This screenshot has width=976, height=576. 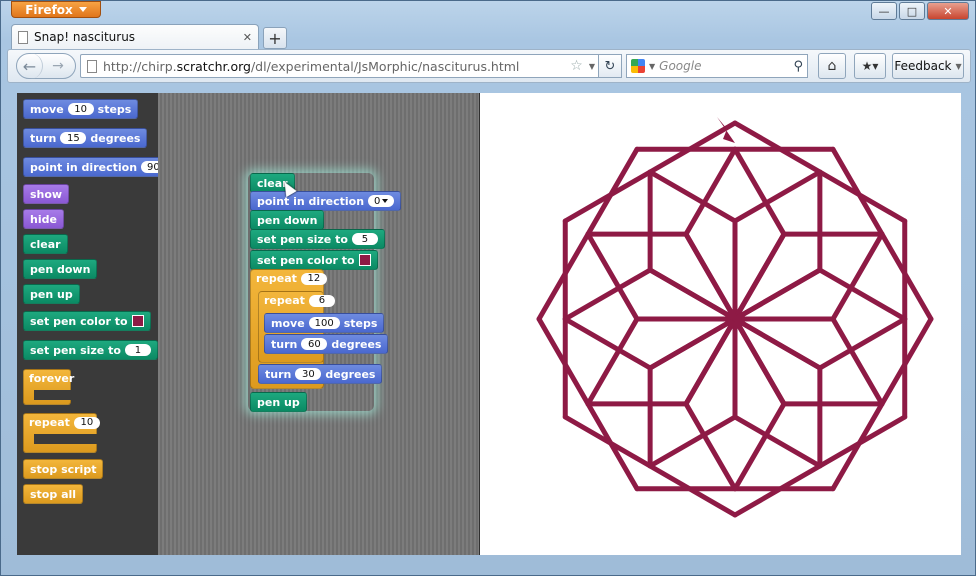 I want to click on script-set-pen-size-block: set pen size to 5, so click(x=317, y=239).